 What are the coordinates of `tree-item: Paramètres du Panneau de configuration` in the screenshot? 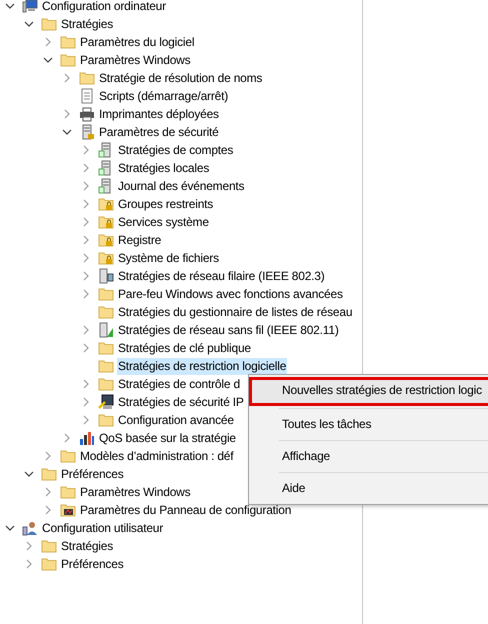 It's located at (185, 510).